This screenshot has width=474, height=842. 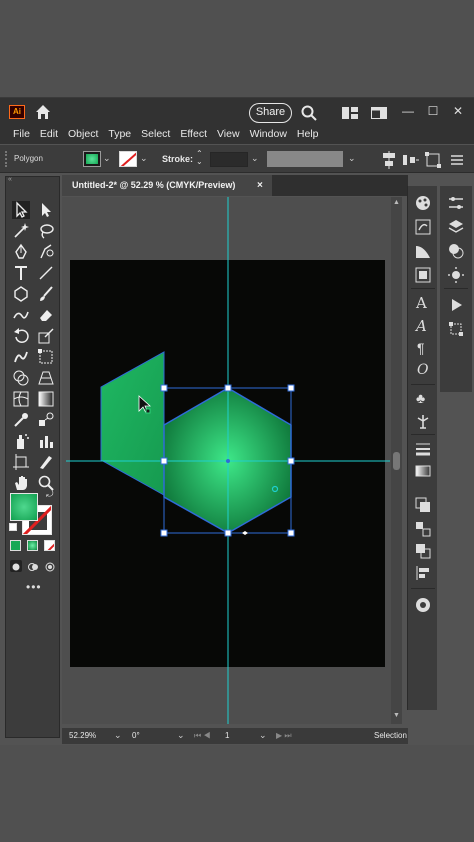 I want to click on fill-indicator-front, so click(x=24, y=507).